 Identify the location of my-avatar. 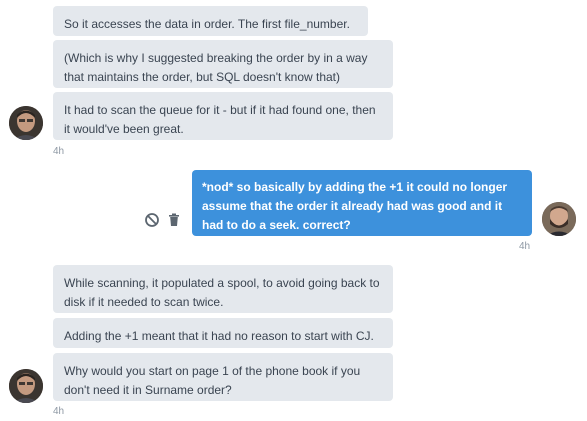
(559, 219).